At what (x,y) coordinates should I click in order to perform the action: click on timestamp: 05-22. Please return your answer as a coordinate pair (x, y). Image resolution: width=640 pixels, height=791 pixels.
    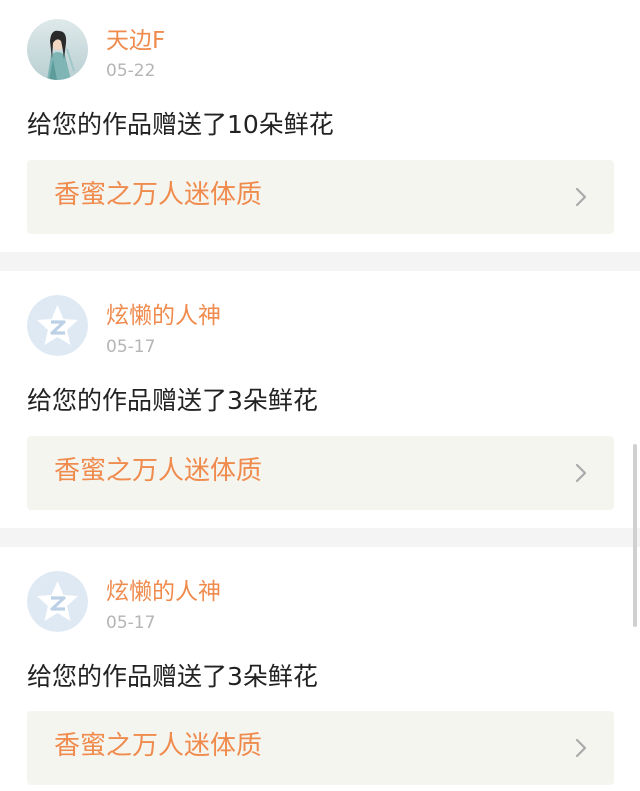
    Looking at the image, I should click on (131, 71).